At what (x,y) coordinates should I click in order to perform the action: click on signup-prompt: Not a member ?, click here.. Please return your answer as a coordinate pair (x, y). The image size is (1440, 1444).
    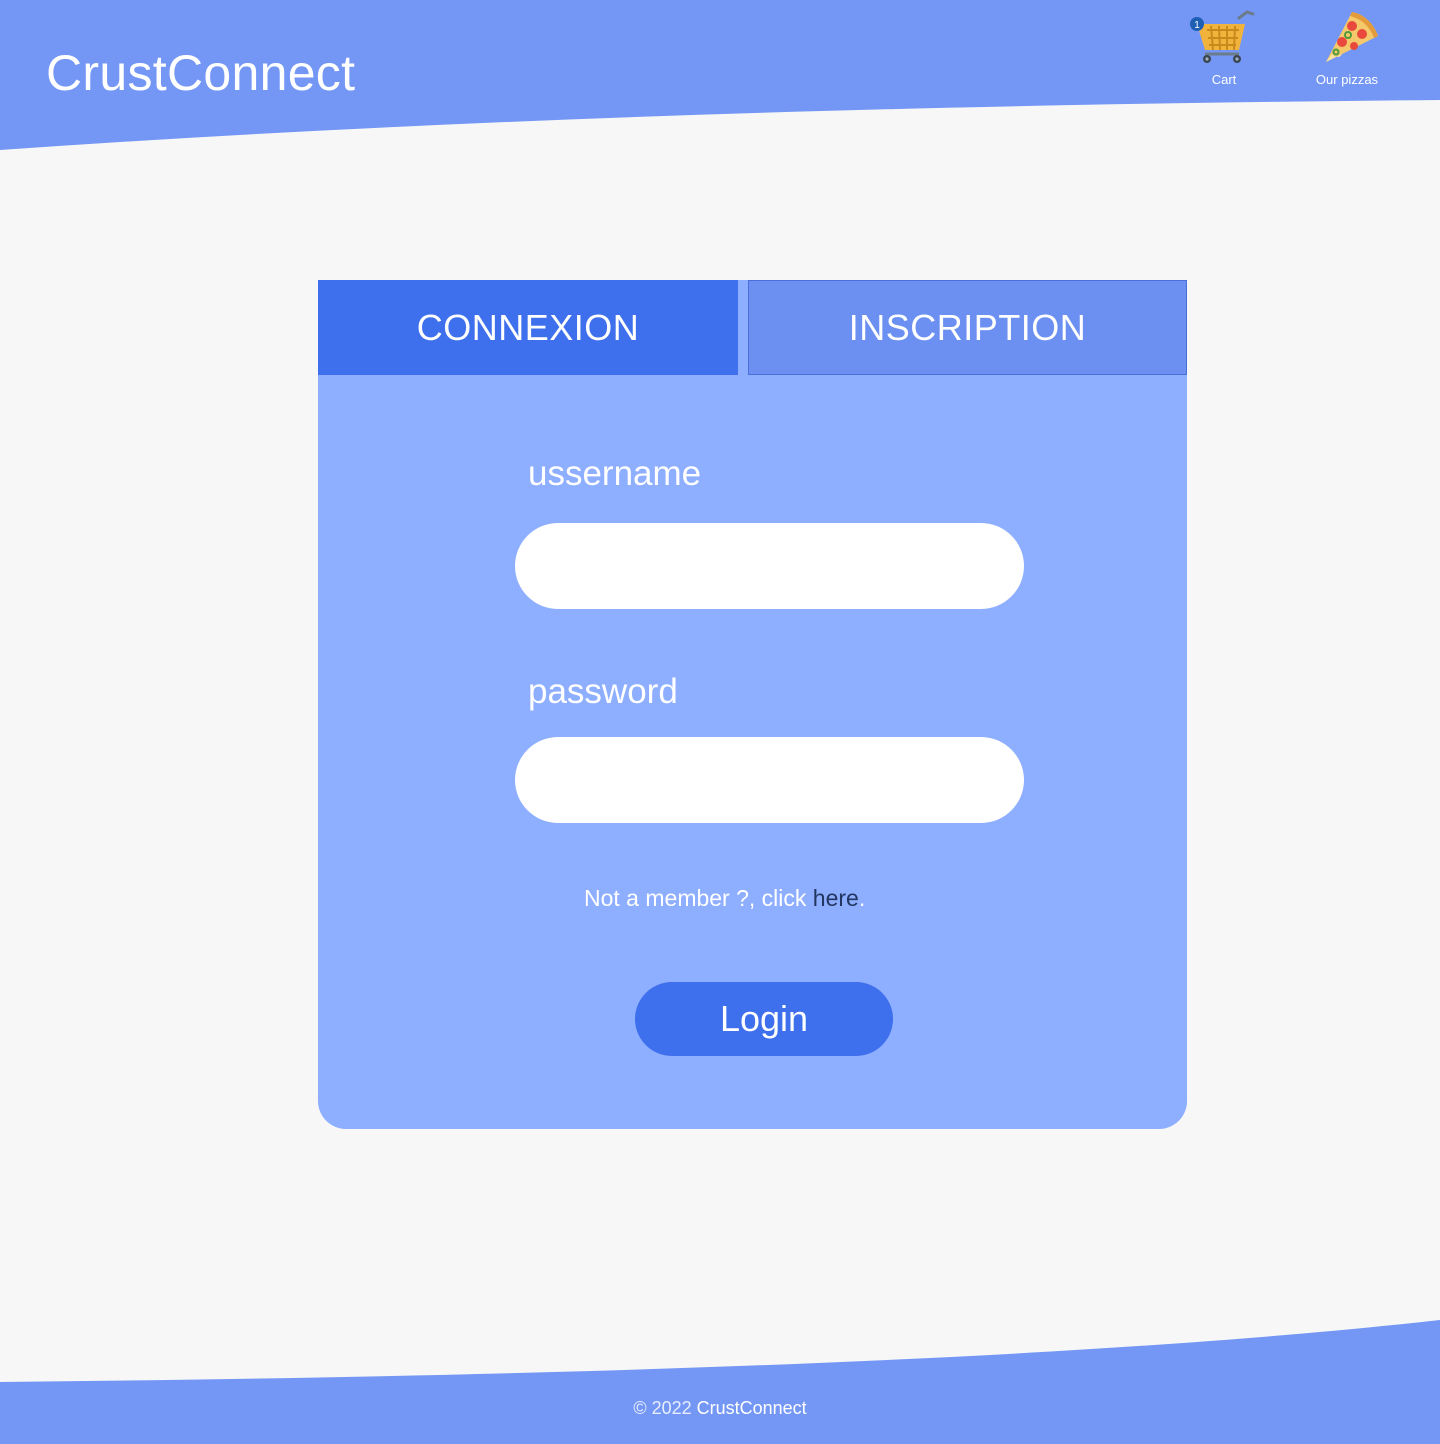
    Looking at the image, I should click on (724, 898).